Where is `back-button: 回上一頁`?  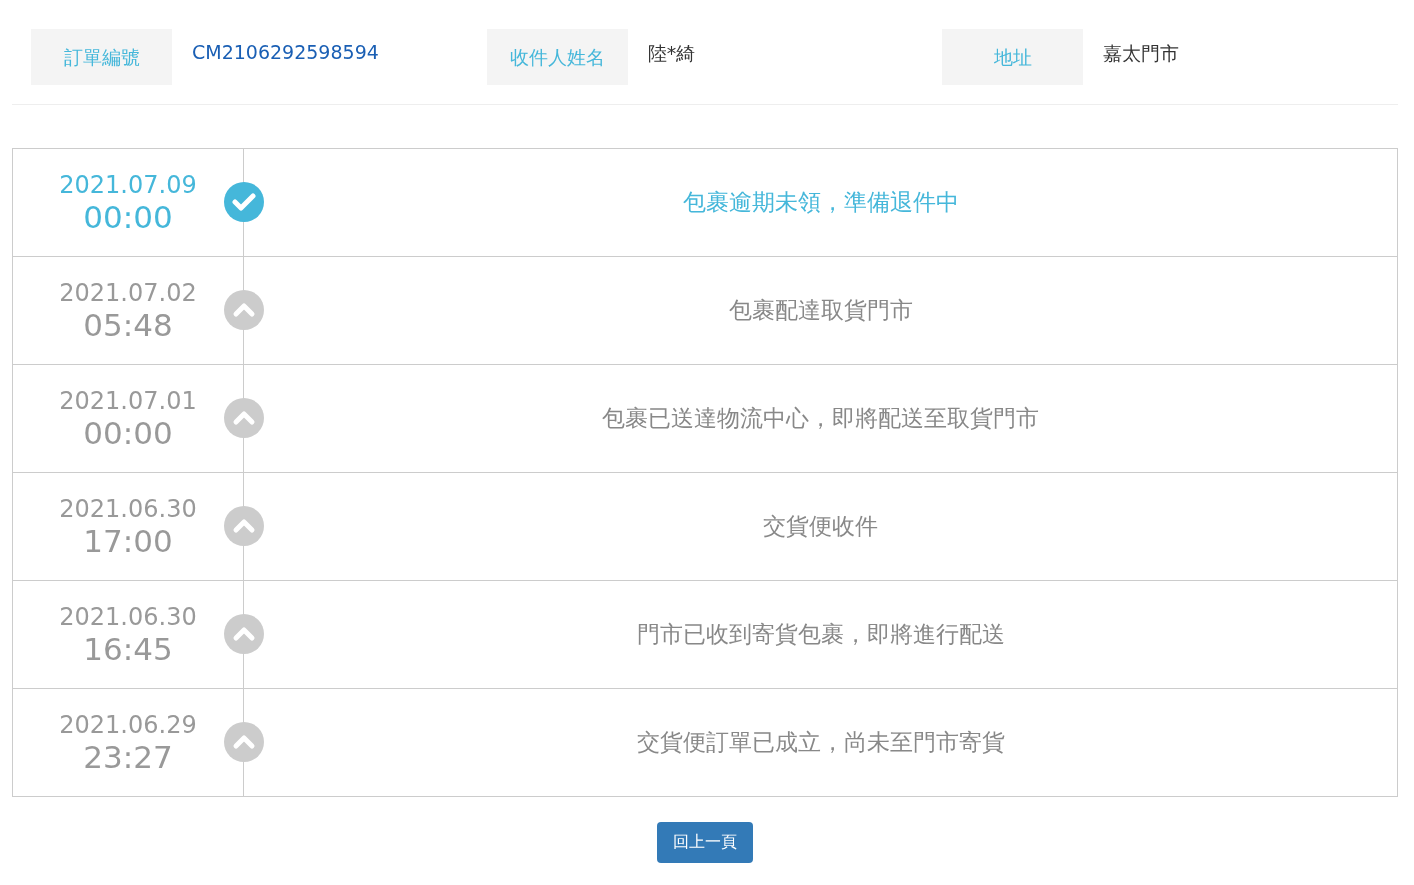
back-button: 回上一頁 is located at coordinates (705, 842).